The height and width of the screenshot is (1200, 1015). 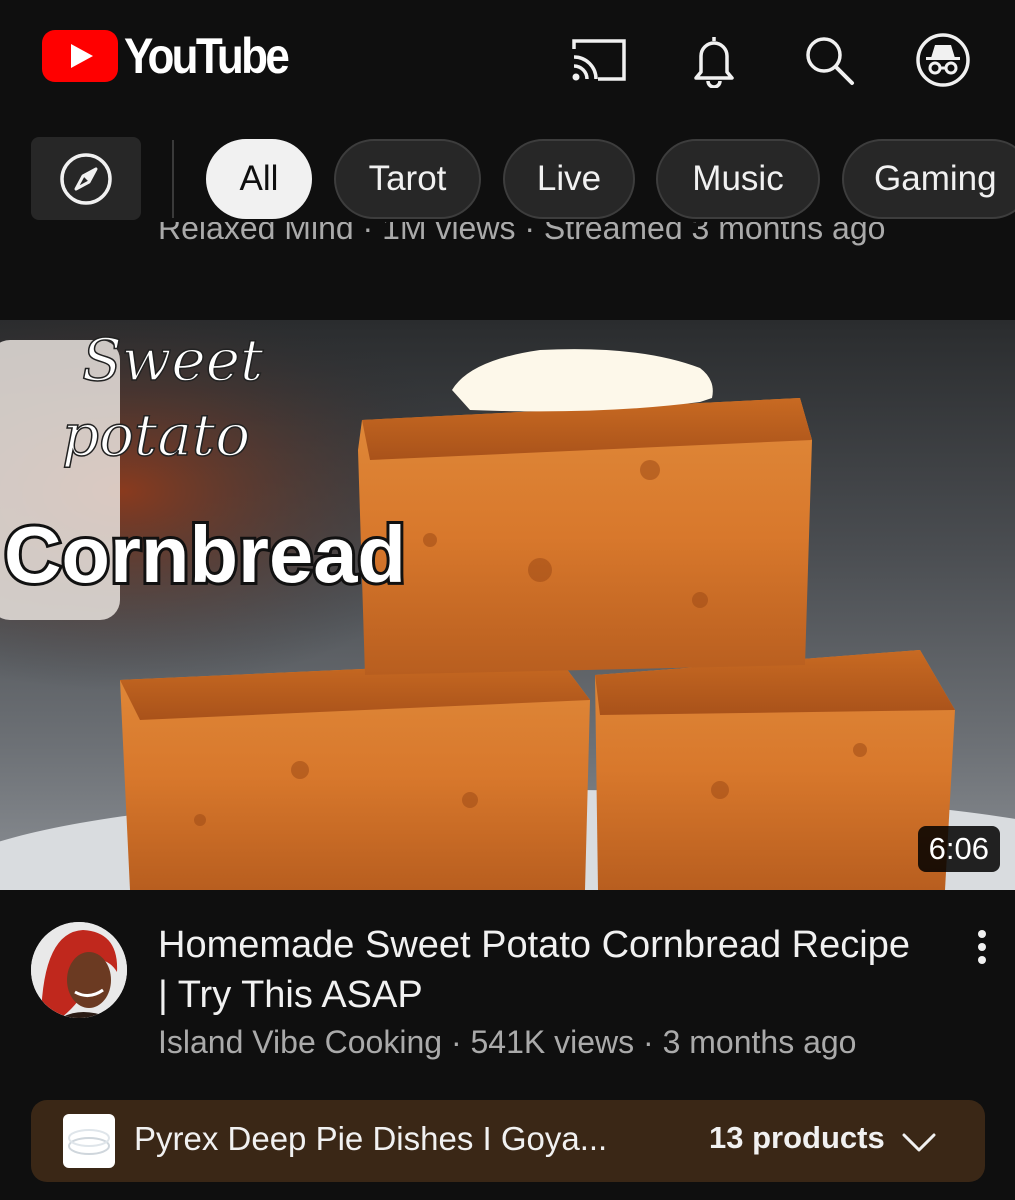 I want to click on cast-icon, so click(x=599, y=60).